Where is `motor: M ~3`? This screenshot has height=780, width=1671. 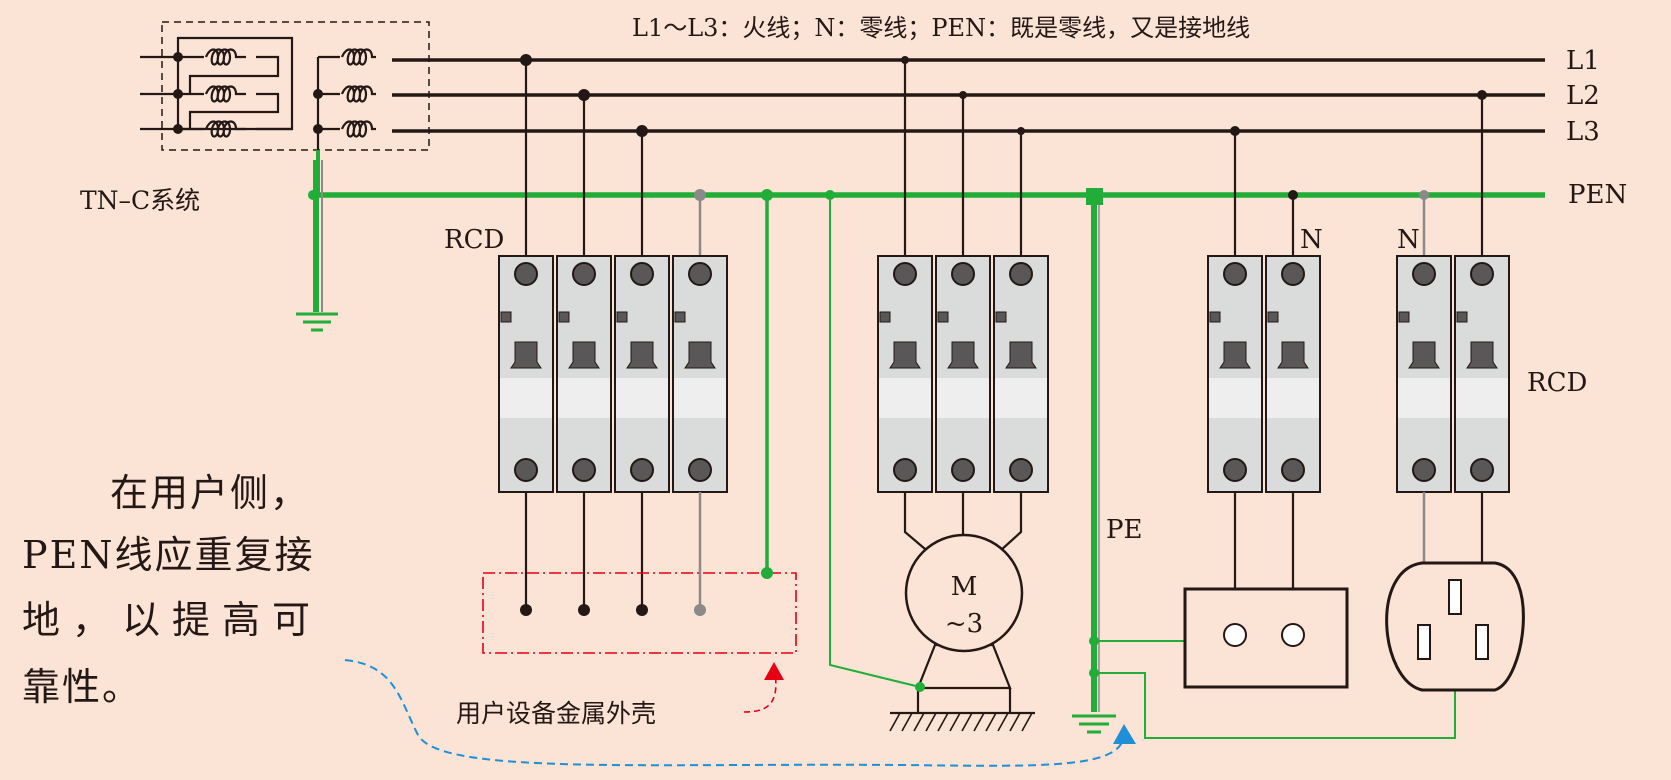 motor: M ~3 is located at coordinates (962, 632).